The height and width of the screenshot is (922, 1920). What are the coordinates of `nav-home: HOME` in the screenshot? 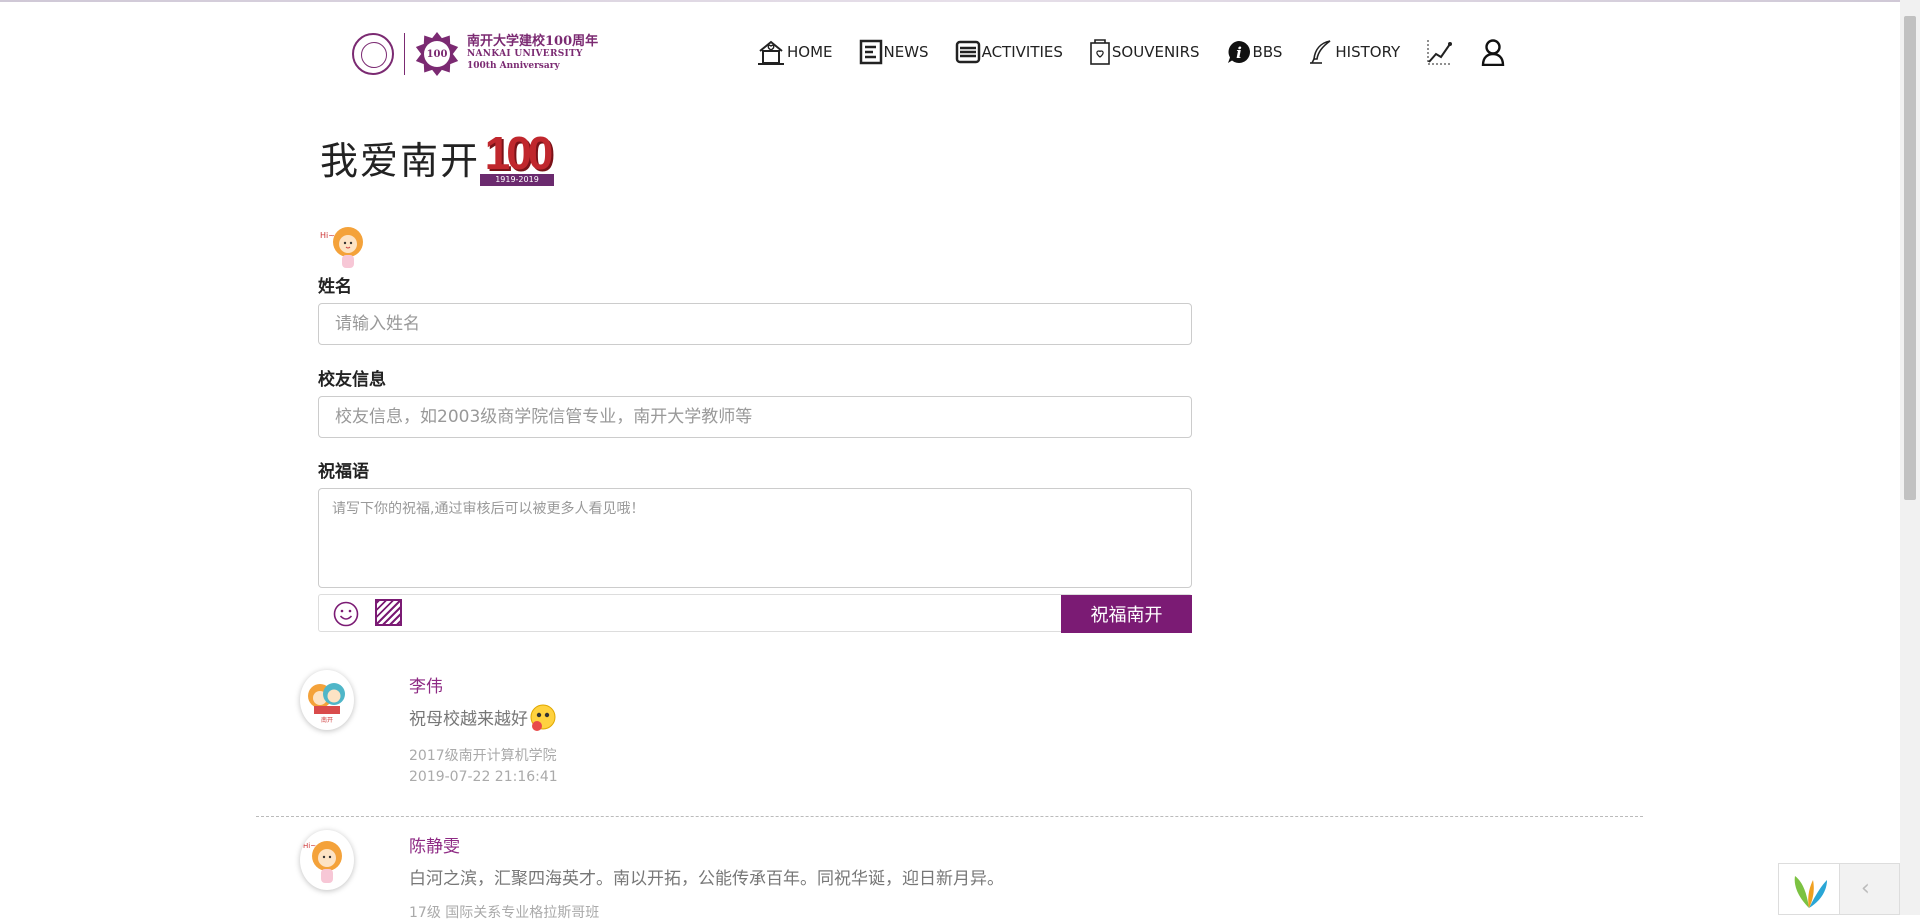 It's located at (794, 52).